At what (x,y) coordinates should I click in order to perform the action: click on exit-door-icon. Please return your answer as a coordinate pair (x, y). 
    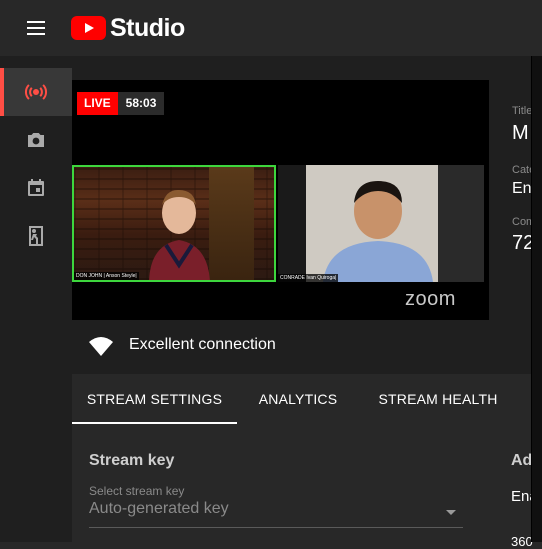
    Looking at the image, I should click on (36, 236).